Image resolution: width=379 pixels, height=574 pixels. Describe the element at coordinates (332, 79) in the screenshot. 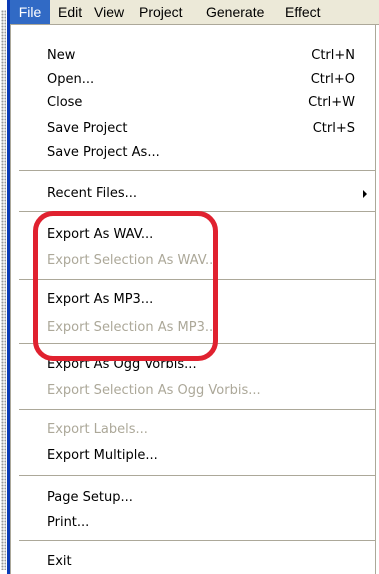

I see `shortcut-open: Ctrl+O` at that location.